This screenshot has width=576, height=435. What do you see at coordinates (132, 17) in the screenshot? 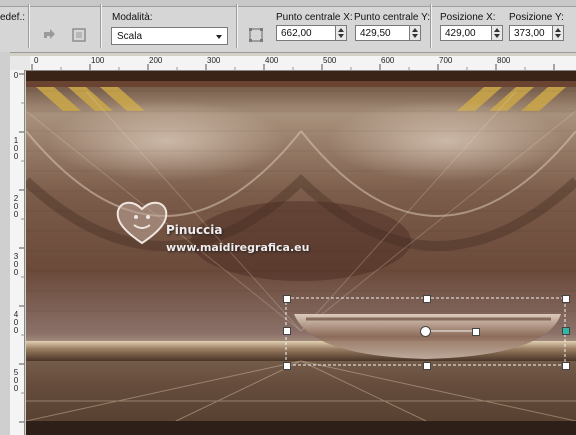
I see `mode-label: Modalità:` at bounding box center [132, 17].